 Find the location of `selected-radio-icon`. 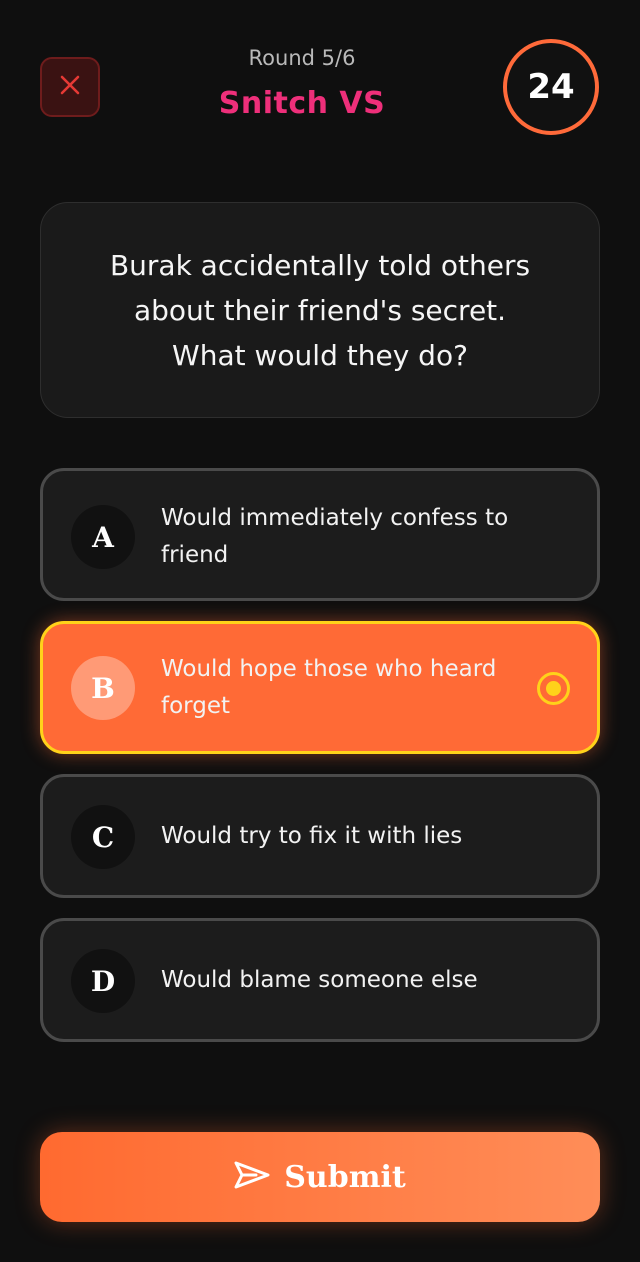

selected-radio-icon is located at coordinates (553, 688).